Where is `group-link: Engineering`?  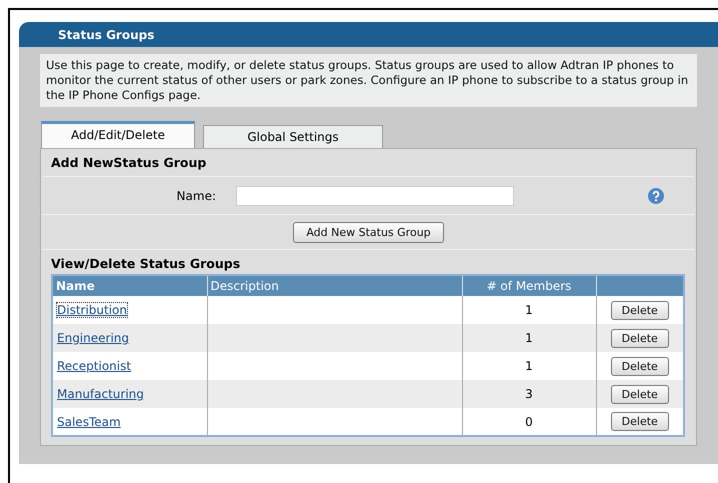 group-link: Engineering is located at coordinates (93, 338).